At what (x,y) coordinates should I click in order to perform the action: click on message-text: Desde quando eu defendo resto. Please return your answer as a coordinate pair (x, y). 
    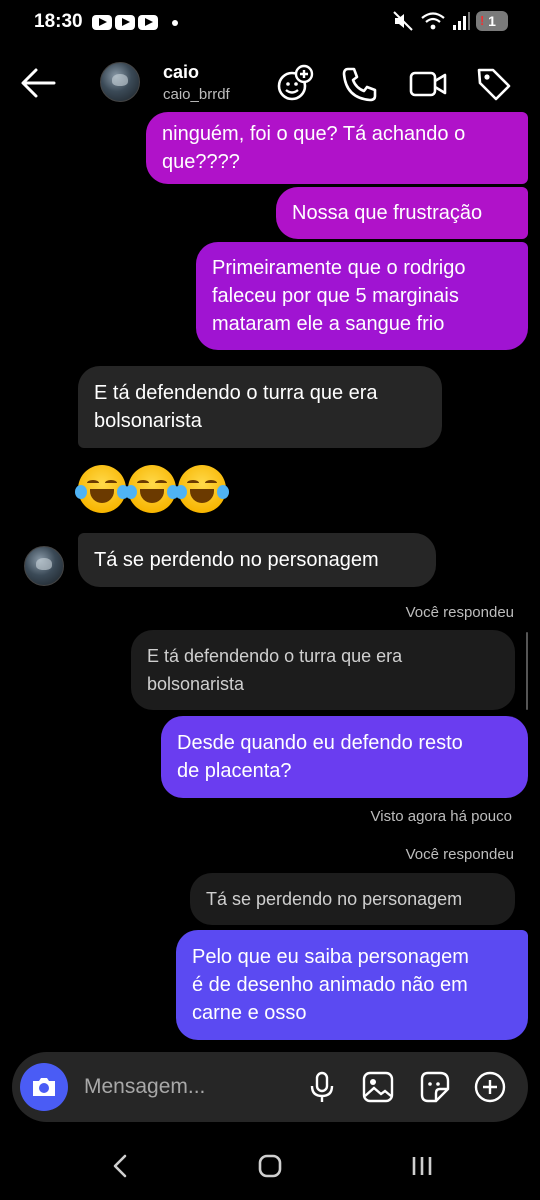
    Looking at the image, I should click on (320, 743).